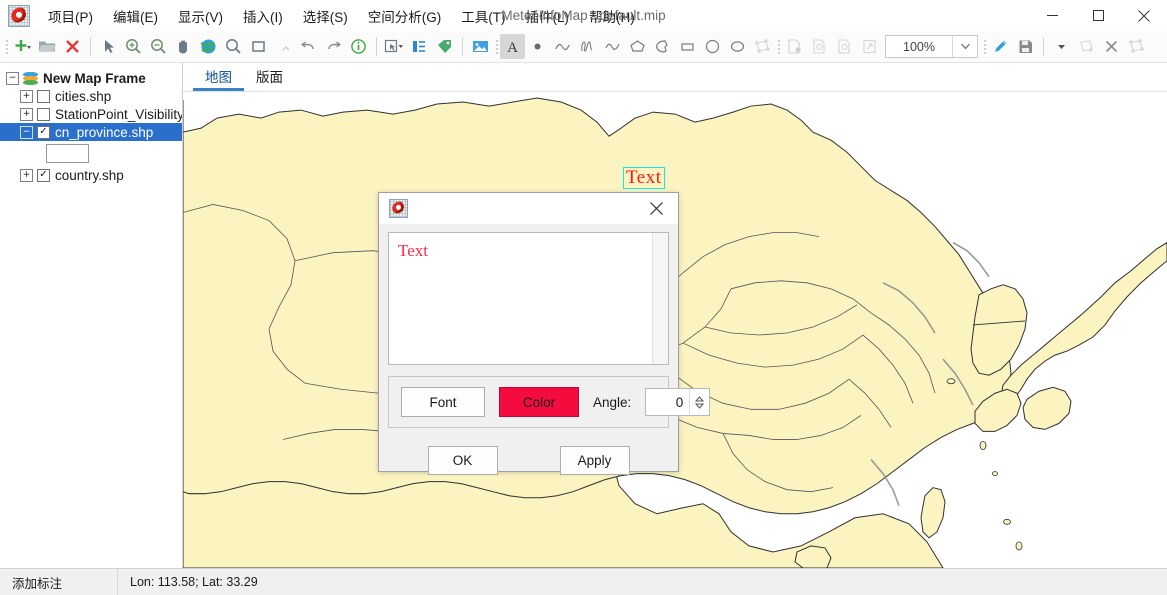  I want to click on zoom-page-out-icon, so click(844, 46).